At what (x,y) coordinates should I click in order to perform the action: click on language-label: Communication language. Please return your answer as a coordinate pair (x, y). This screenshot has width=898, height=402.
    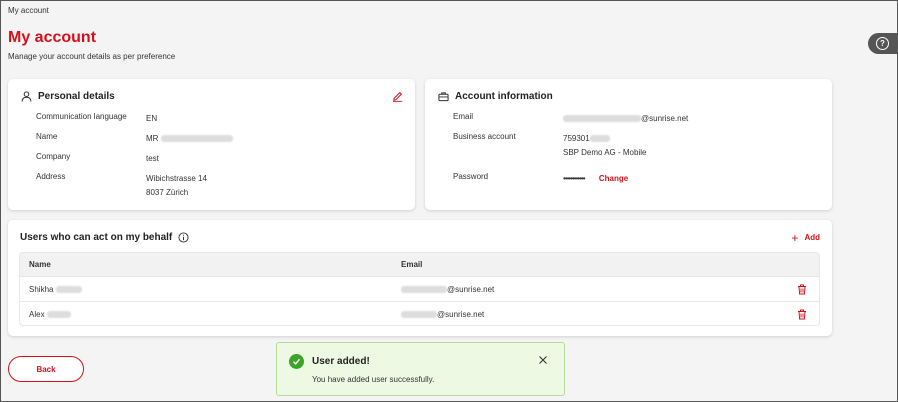
    Looking at the image, I should click on (81, 116).